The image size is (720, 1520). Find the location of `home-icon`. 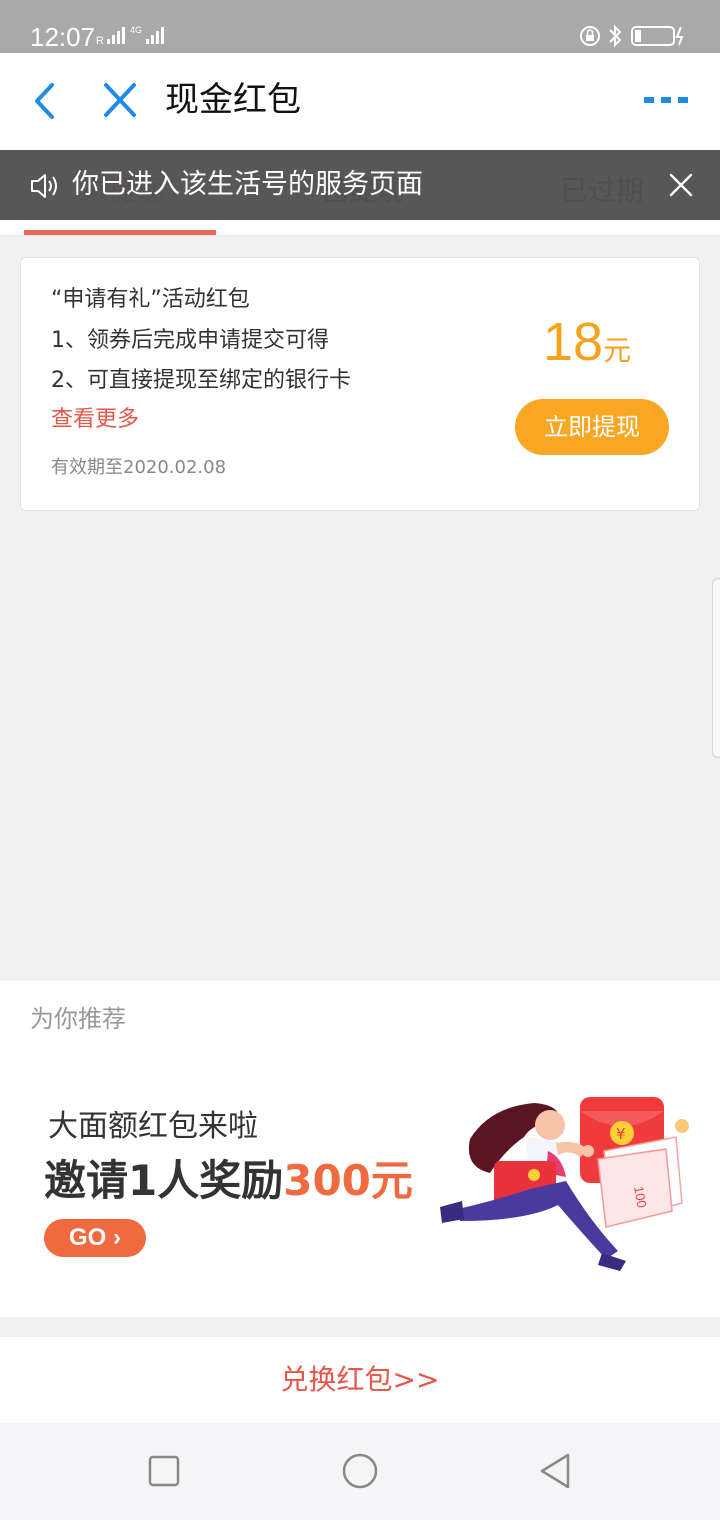

home-icon is located at coordinates (360, 1471).